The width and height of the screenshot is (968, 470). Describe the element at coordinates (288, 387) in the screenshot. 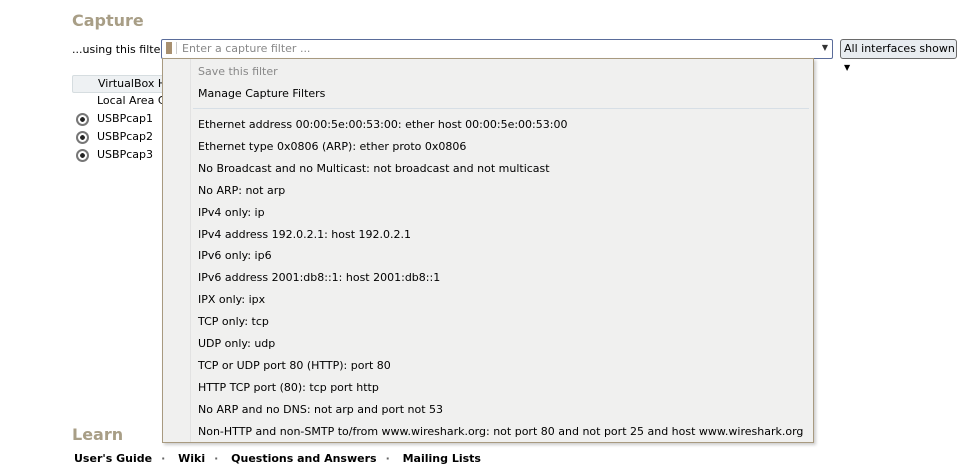

I see `menu-item-filter: HTTP TCP port (80): tcp port http` at that location.